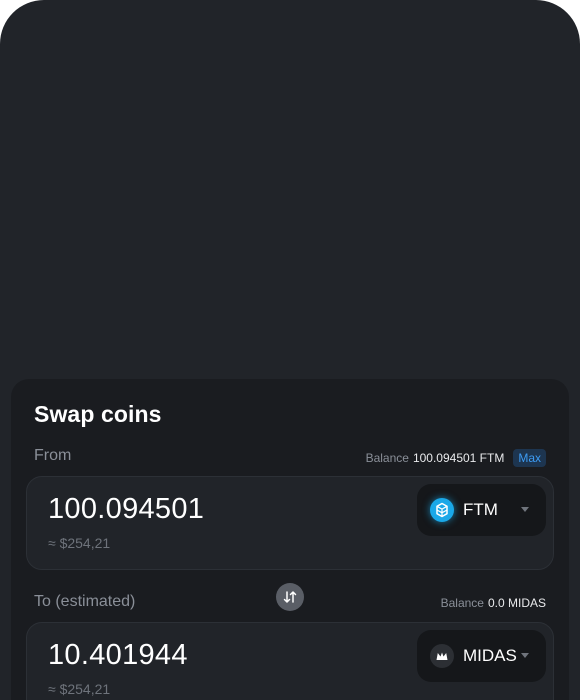 This screenshot has width=580, height=700. I want to click on fantom-icon, so click(442, 510).